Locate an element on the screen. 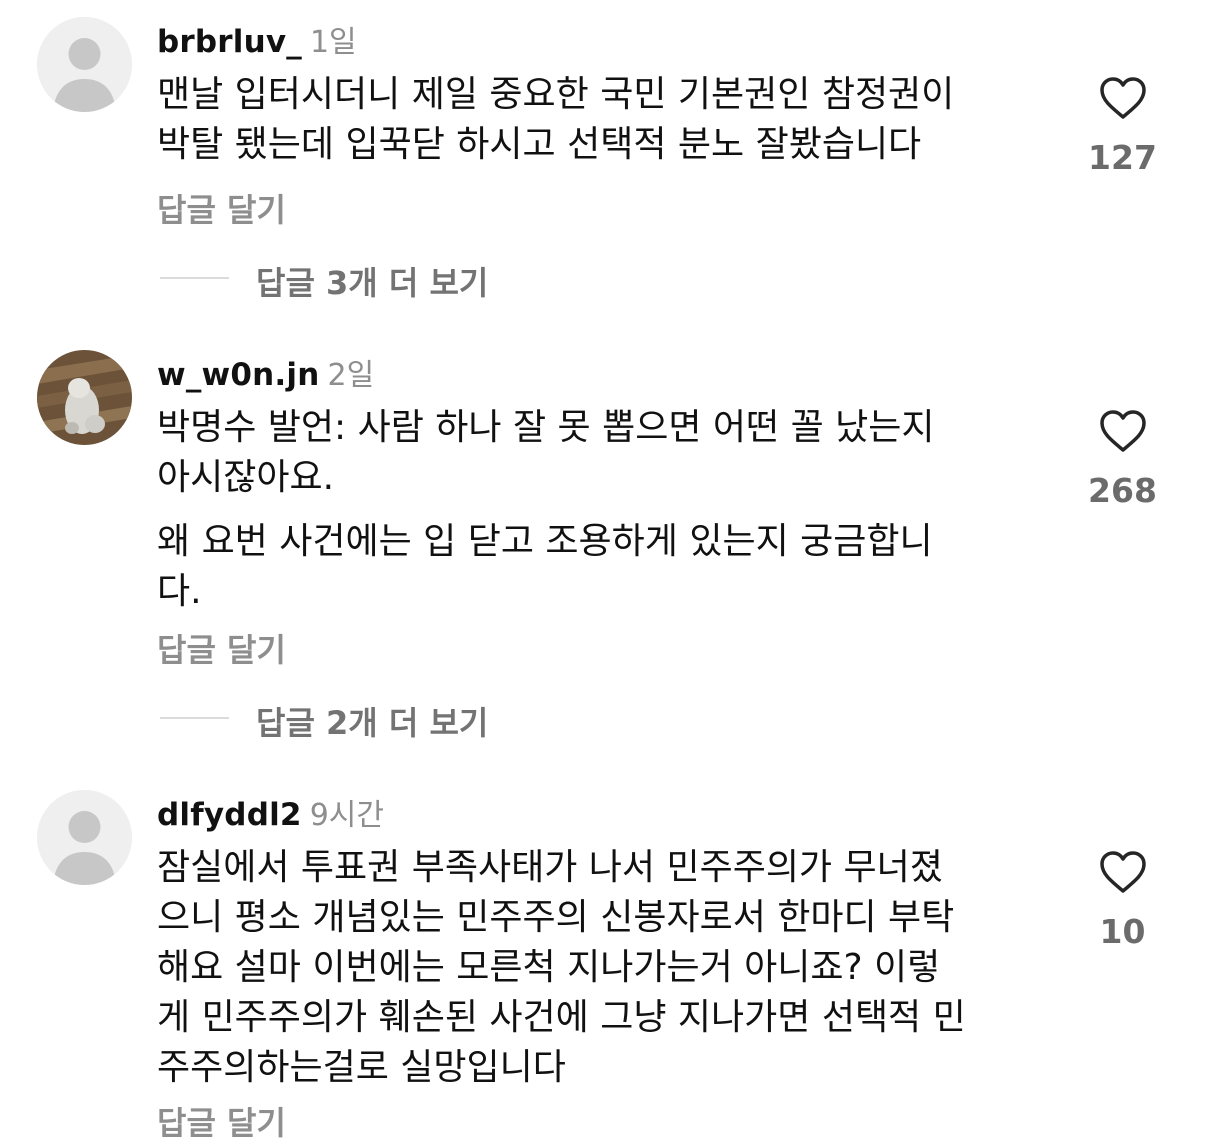 The height and width of the screenshot is (1145, 1206). photo-avatar-icon is located at coordinates (84, 397).